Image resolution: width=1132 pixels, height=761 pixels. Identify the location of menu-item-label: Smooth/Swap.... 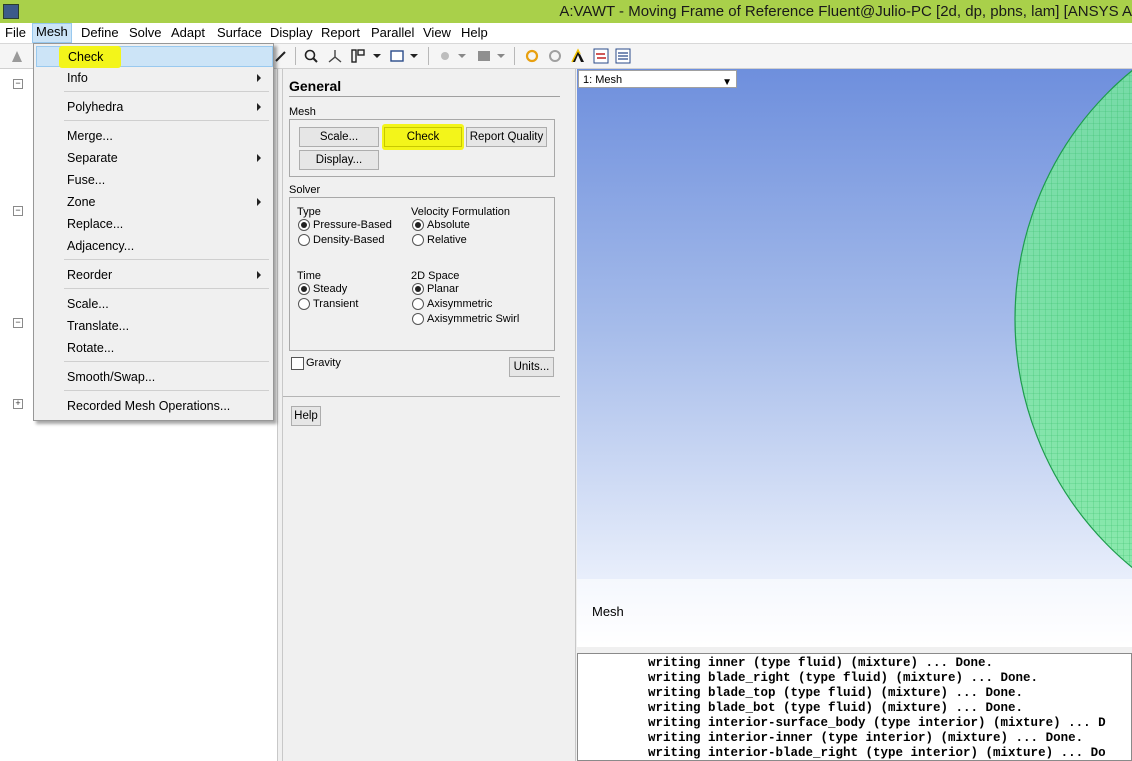
(111, 377).